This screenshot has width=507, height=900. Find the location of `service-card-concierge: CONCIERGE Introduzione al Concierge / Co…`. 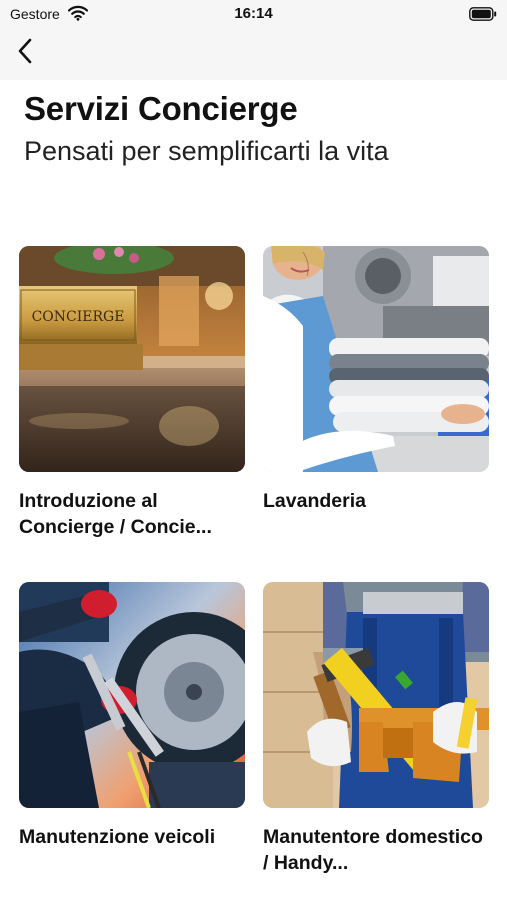

service-card-concierge: CONCIERGE Introduzione al Concierge / Co… is located at coordinates (132, 393).